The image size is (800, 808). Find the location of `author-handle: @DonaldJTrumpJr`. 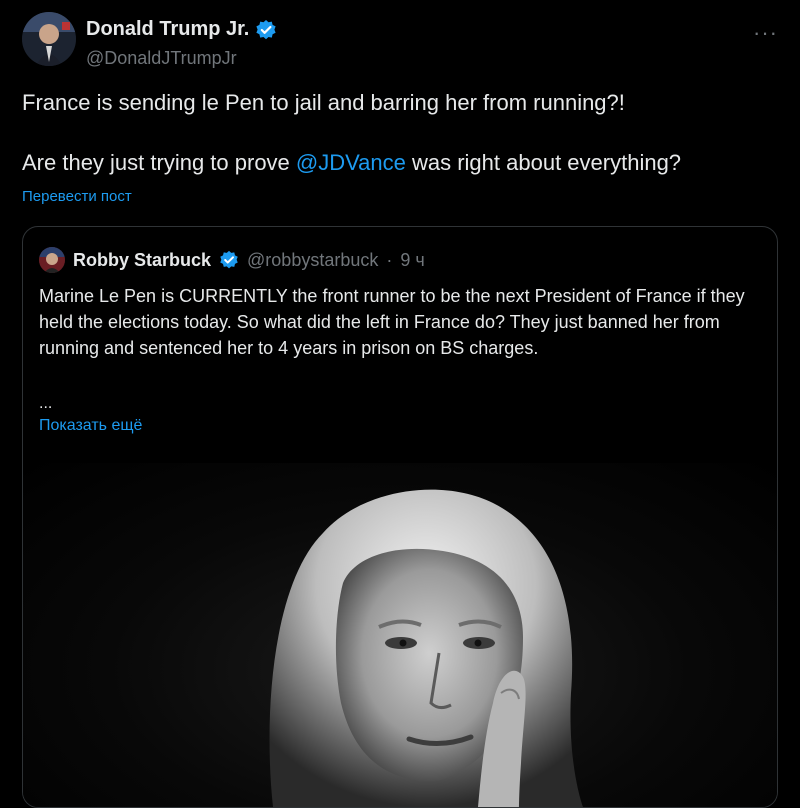

author-handle: @DonaldJTrumpJr is located at coordinates (161, 58).